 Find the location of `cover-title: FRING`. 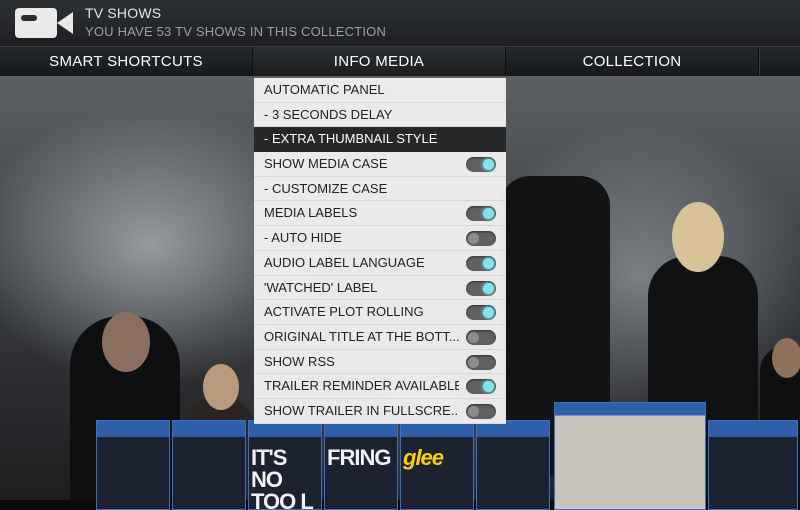

cover-title: FRING is located at coordinates (359, 457).